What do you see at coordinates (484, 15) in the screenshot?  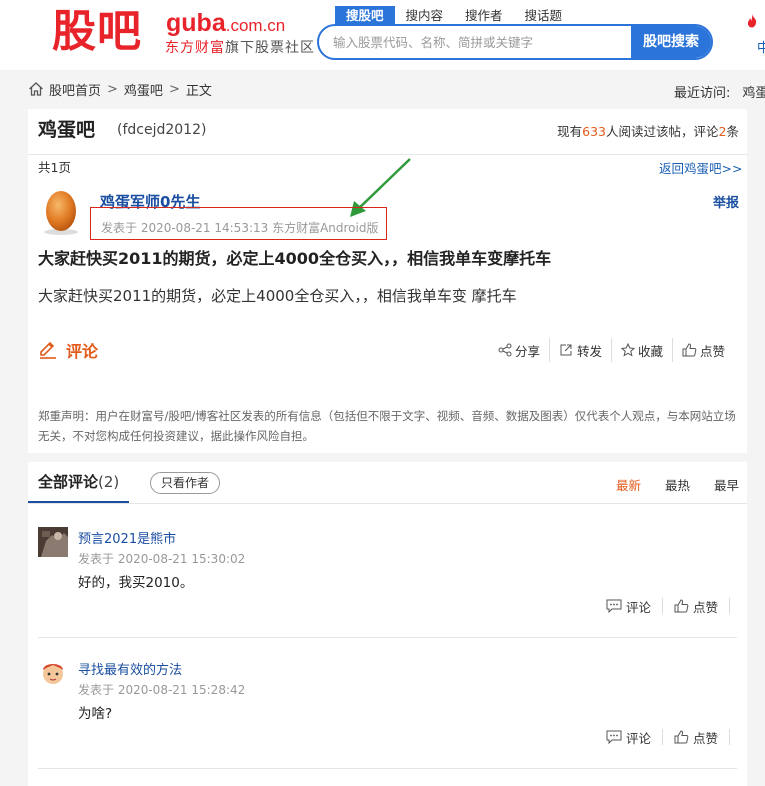 I see `tab-search-author: 搜作者` at bounding box center [484, 15].